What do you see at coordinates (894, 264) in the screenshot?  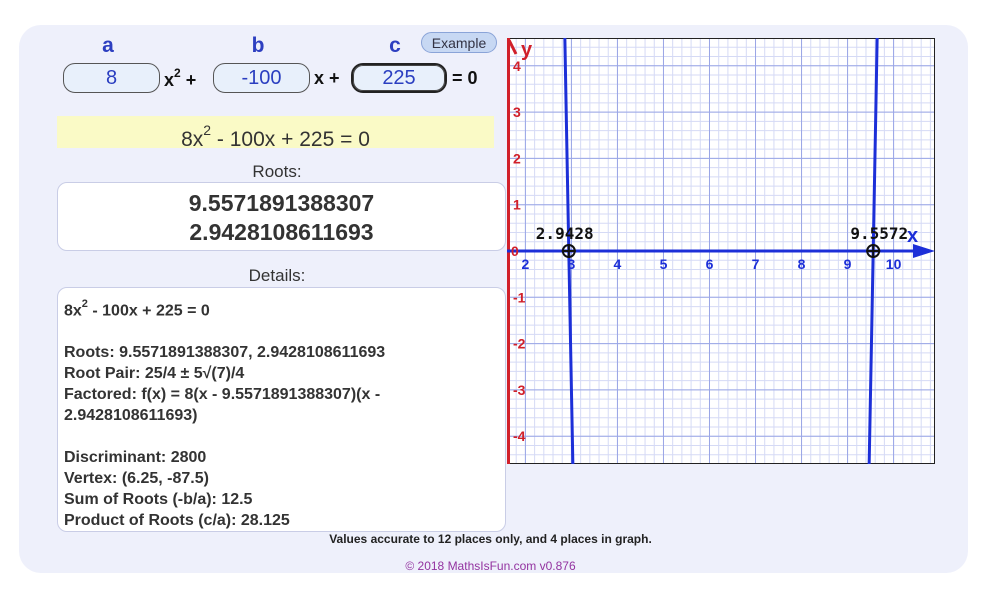 I see `x-tick-label: 10` at bounding box center [894, 264].